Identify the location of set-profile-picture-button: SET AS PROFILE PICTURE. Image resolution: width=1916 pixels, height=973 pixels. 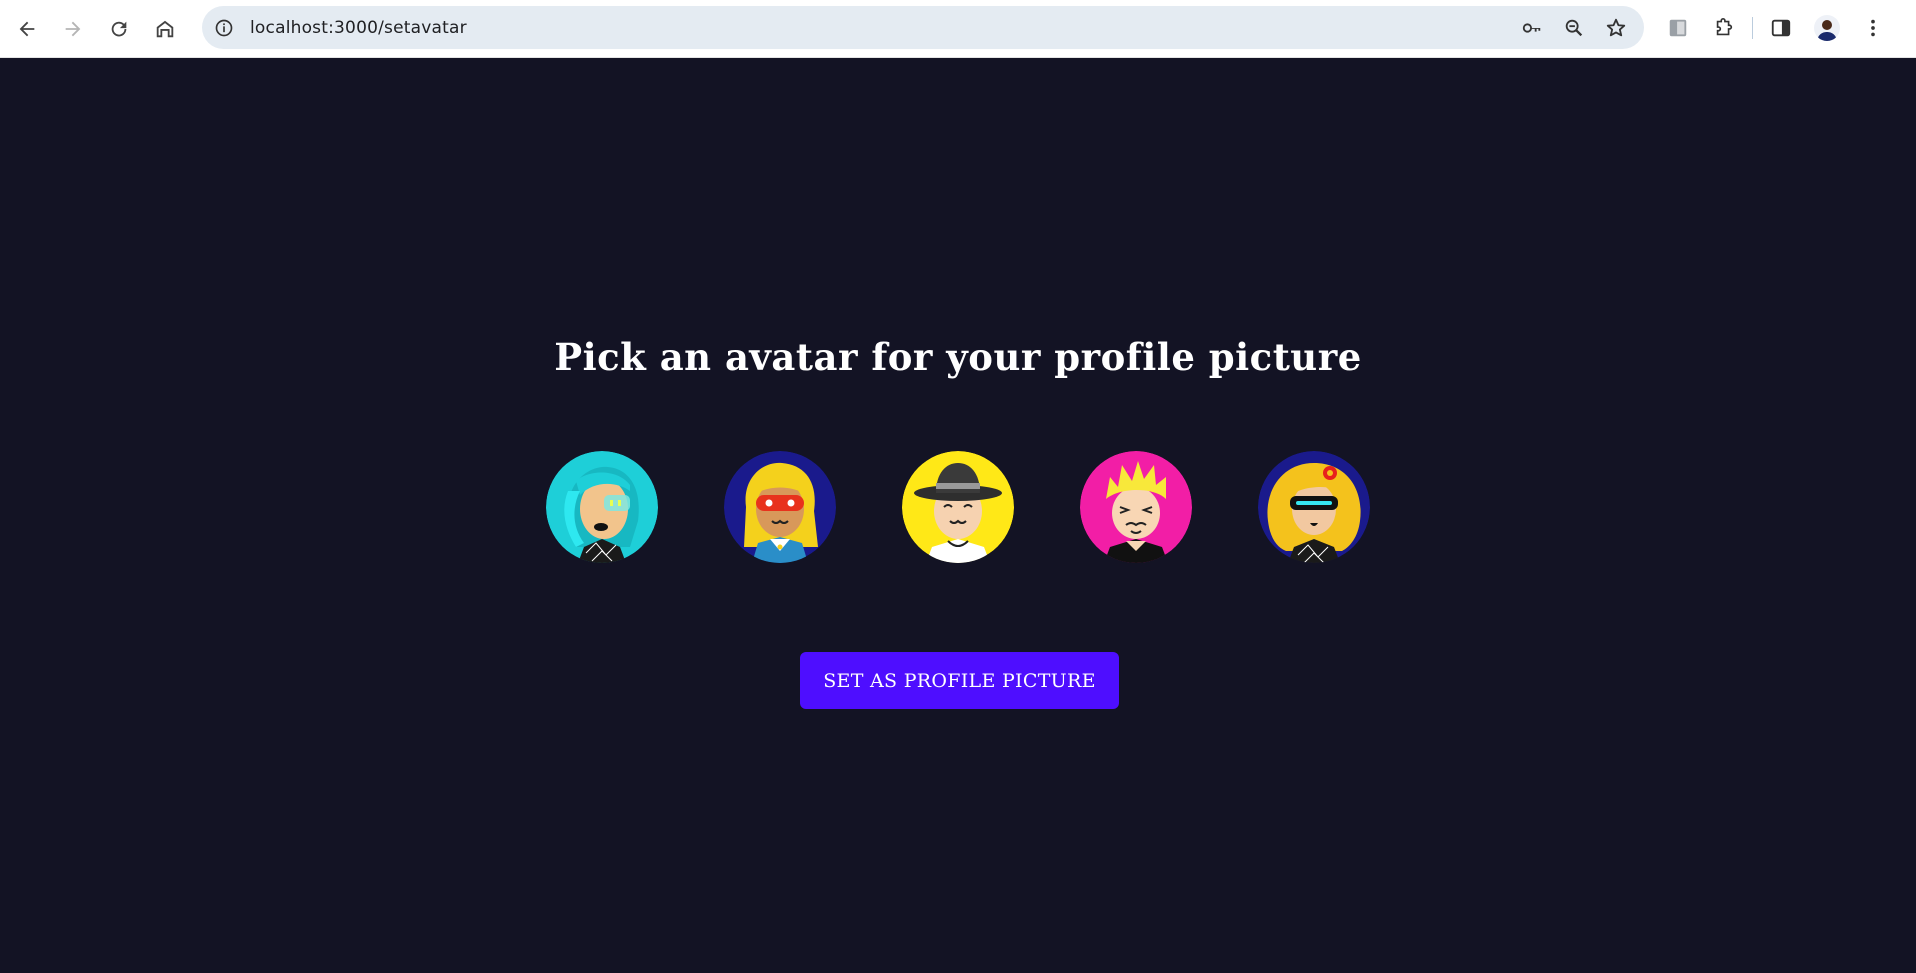
(959, 680).